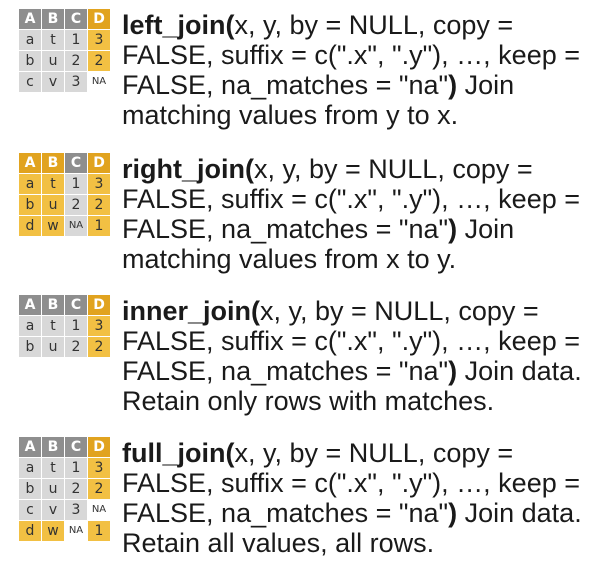 The height and width of the screenshot is (576, 614). Describe the element at coordinates (183, 169) in the screenshot. I see `function-name: right_join` at that location.